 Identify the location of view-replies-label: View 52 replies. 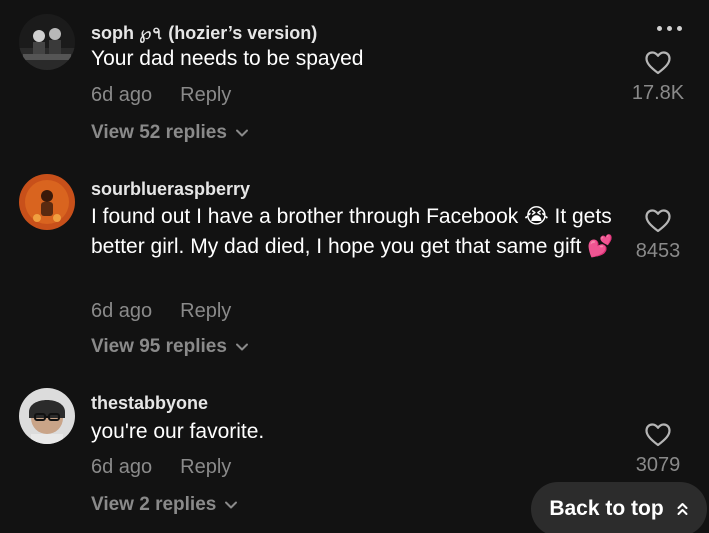
(159, 132).